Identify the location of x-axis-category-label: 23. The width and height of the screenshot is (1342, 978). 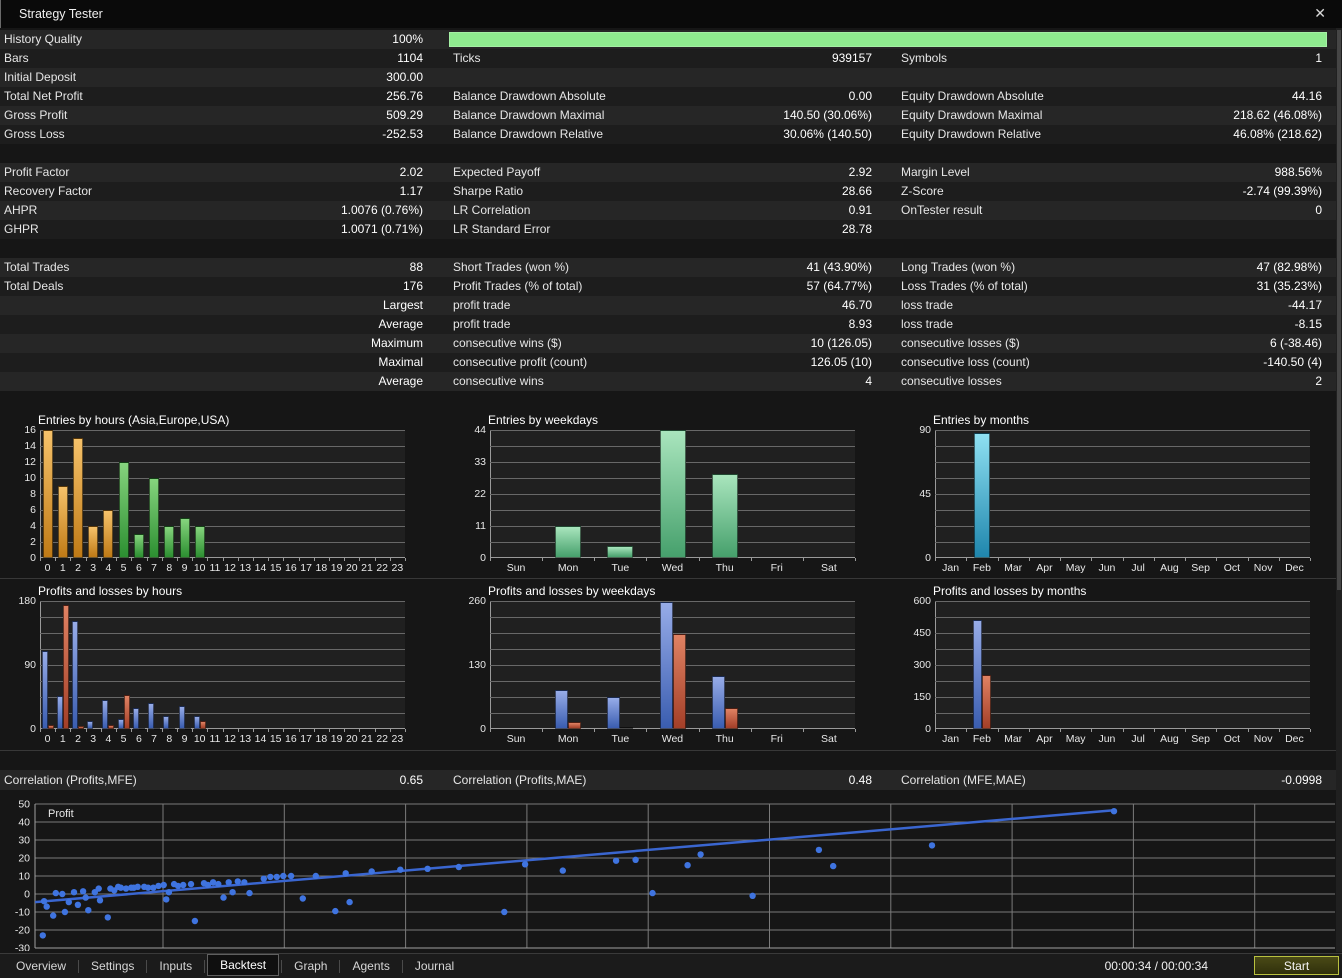
(397, 568).